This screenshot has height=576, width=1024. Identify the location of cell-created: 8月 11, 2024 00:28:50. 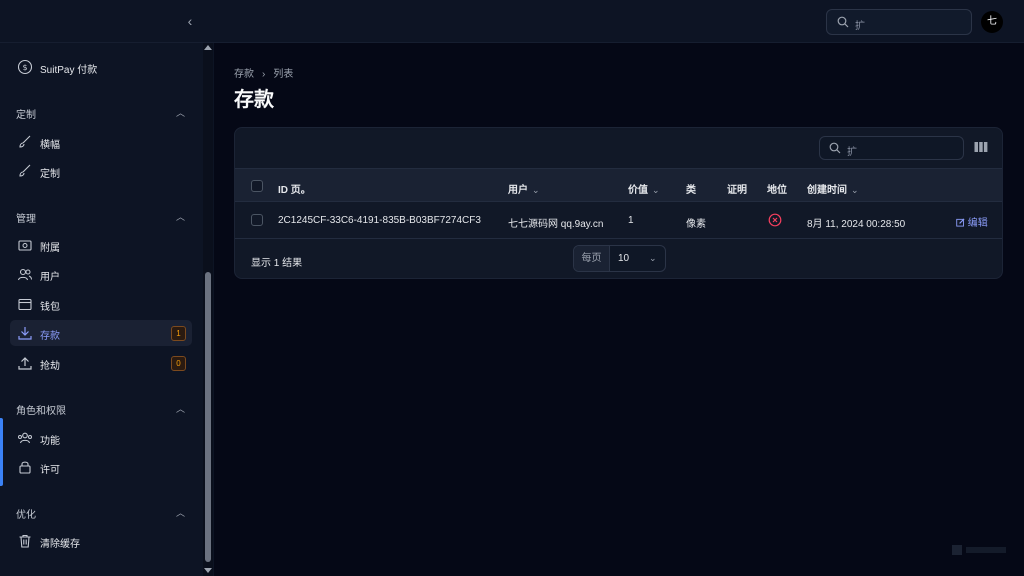
(856, 224).